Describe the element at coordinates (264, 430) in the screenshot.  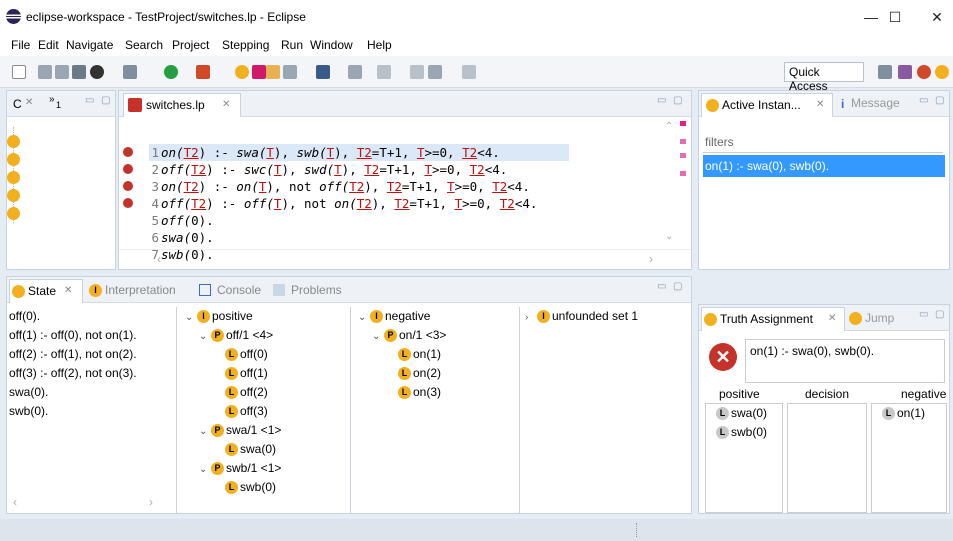
I see `predicate-row: ⌄ Pswa/1 <1>` at that location.